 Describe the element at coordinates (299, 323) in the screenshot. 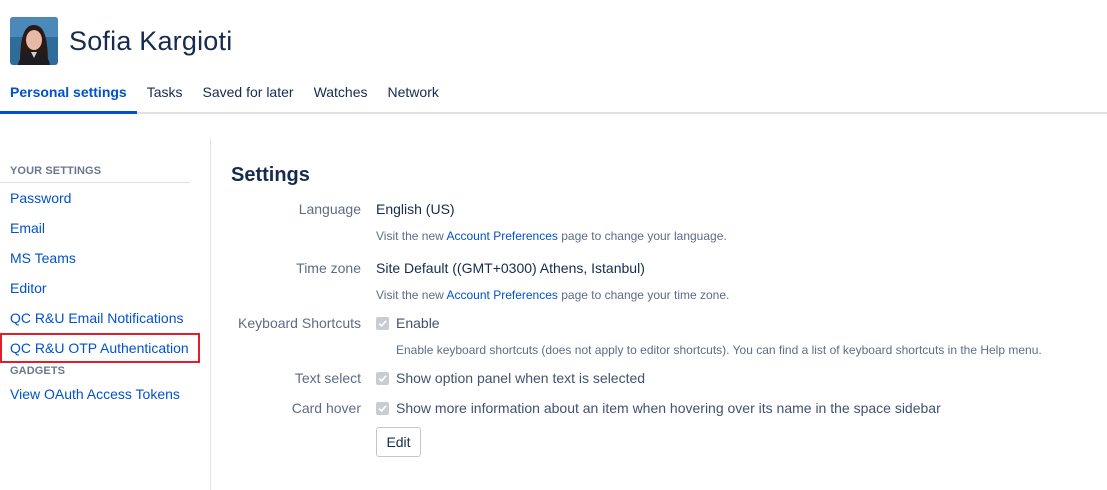

I see `keyboard-shortcuts-label: Keyboard Shortcuts` at that location.